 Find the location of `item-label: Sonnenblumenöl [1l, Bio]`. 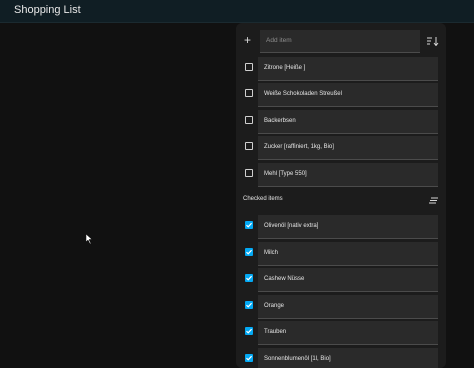

item-label: Sonnenblumenöl [1l, Bio] is located at coordinates (297, 359).